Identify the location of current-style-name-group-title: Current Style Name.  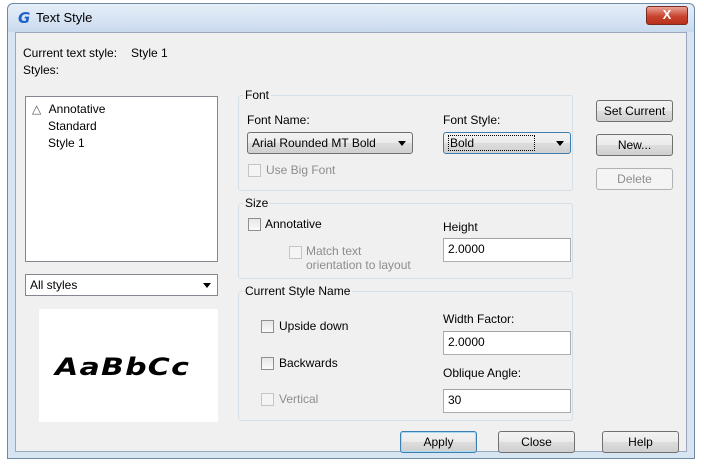
(298, 291).